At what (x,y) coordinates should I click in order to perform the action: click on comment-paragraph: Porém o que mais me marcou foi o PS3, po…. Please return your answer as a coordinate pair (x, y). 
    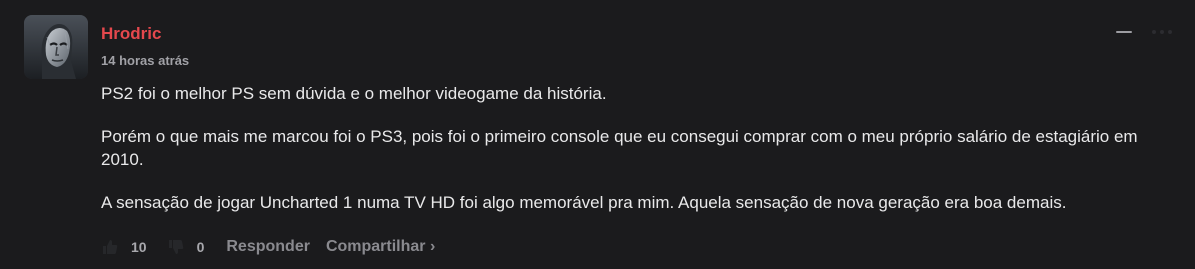
    Looking at the image, I should click on (619, 148).